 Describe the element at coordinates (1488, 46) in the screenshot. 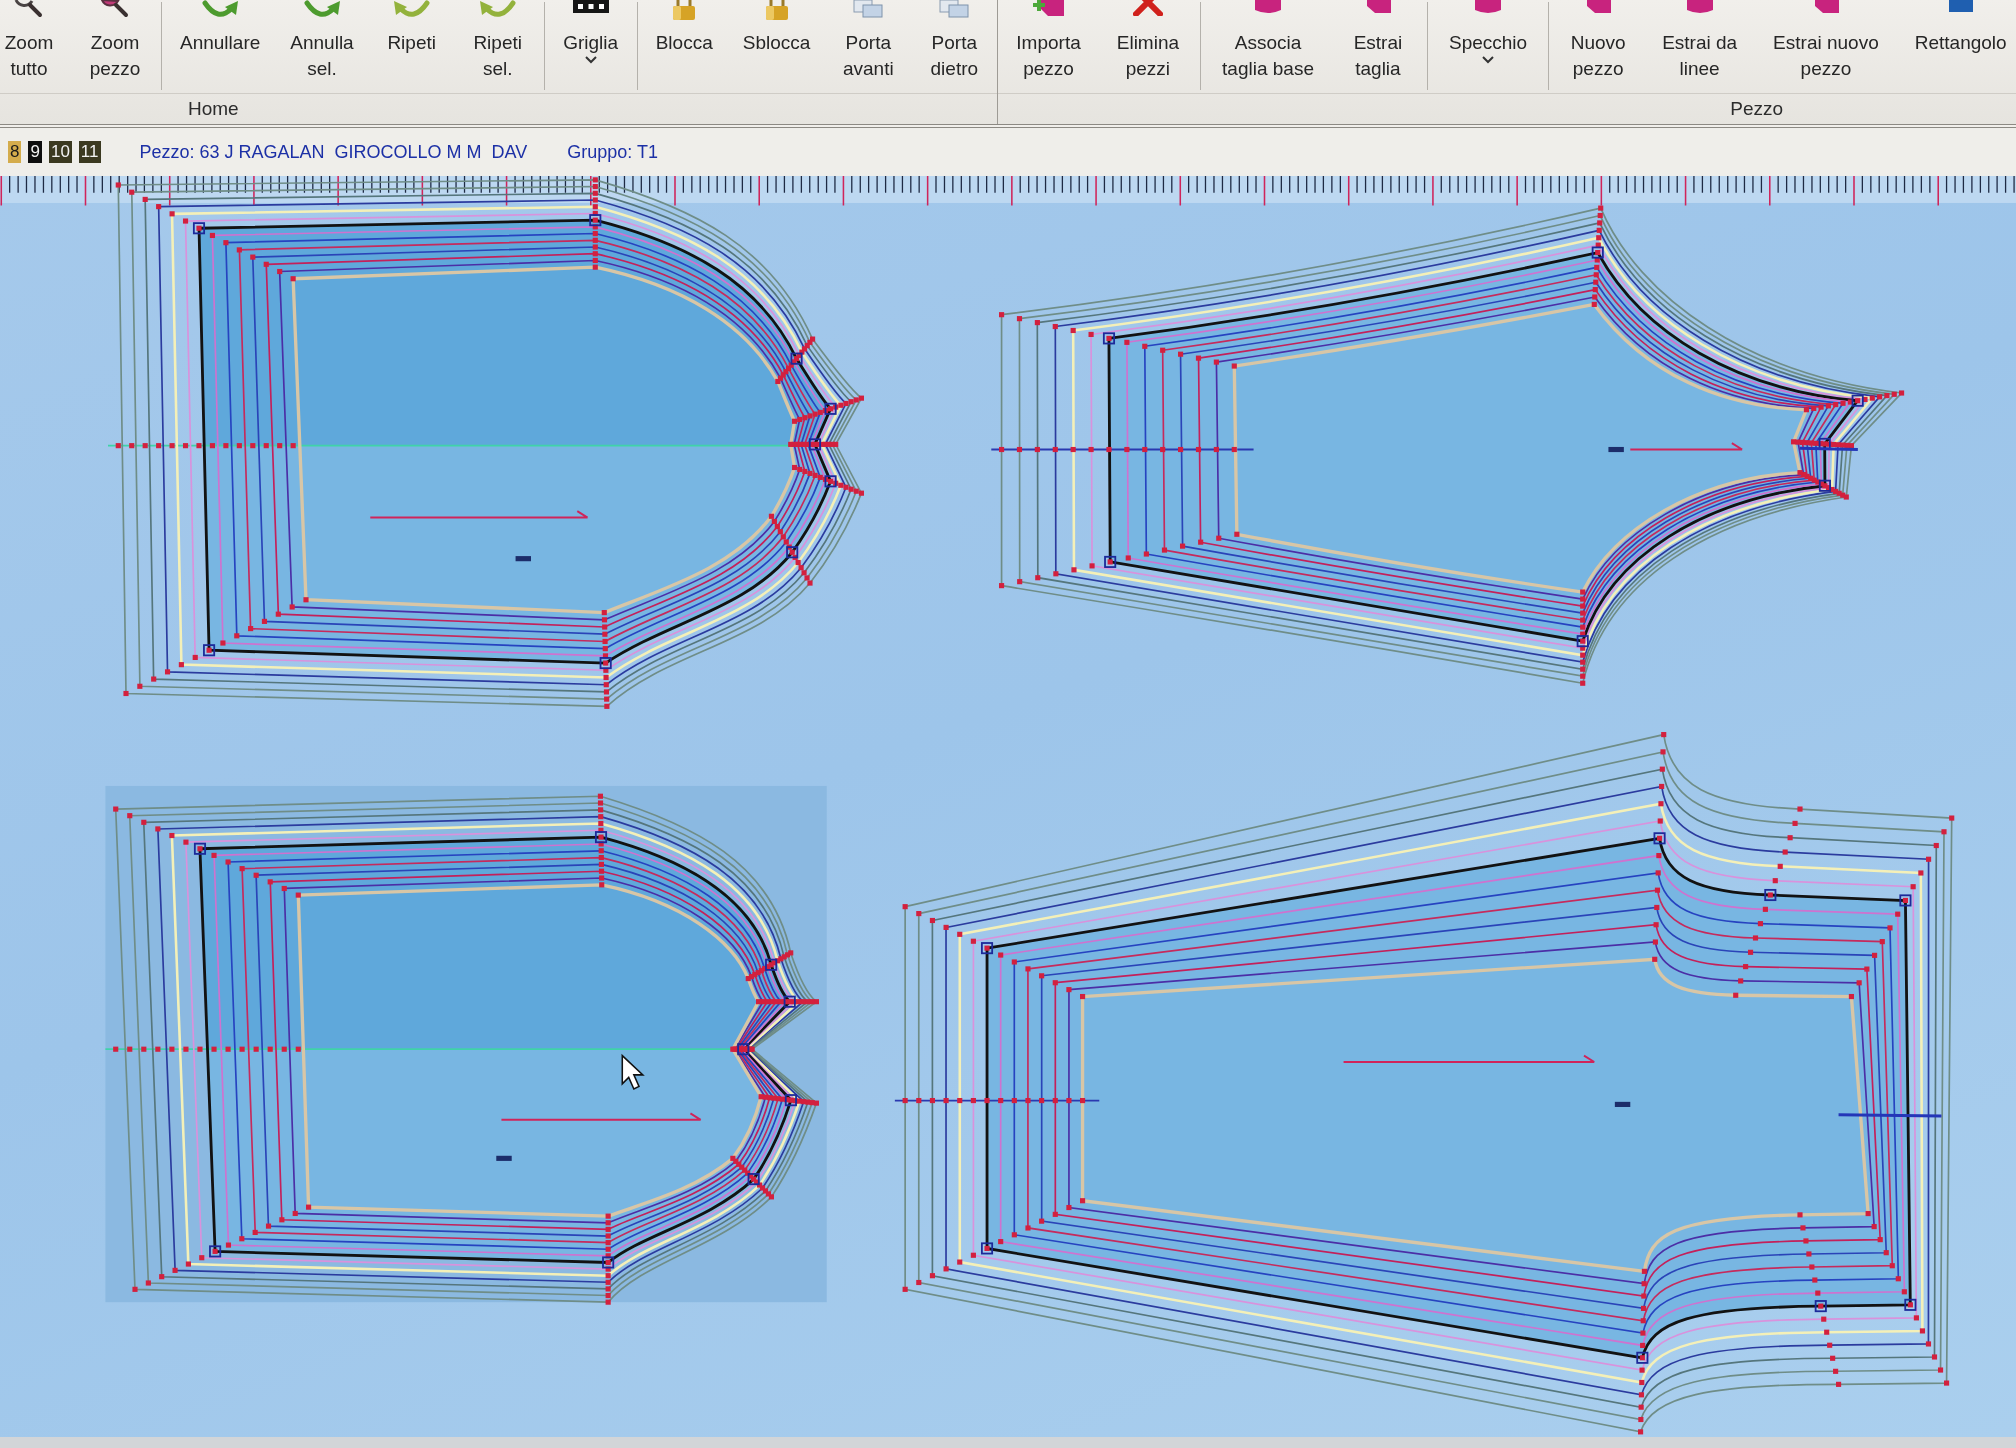

I see `toolbar-button: Specchio` at that location.